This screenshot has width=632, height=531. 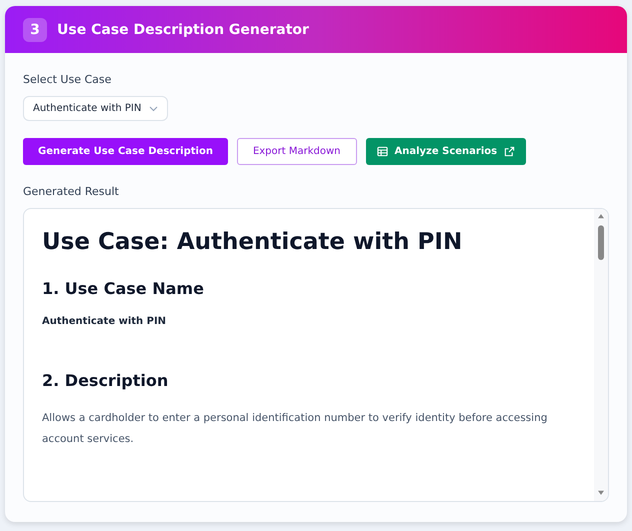 I want to click on use-case-name: Authenticate with PIN, so click(x=105, y=321).